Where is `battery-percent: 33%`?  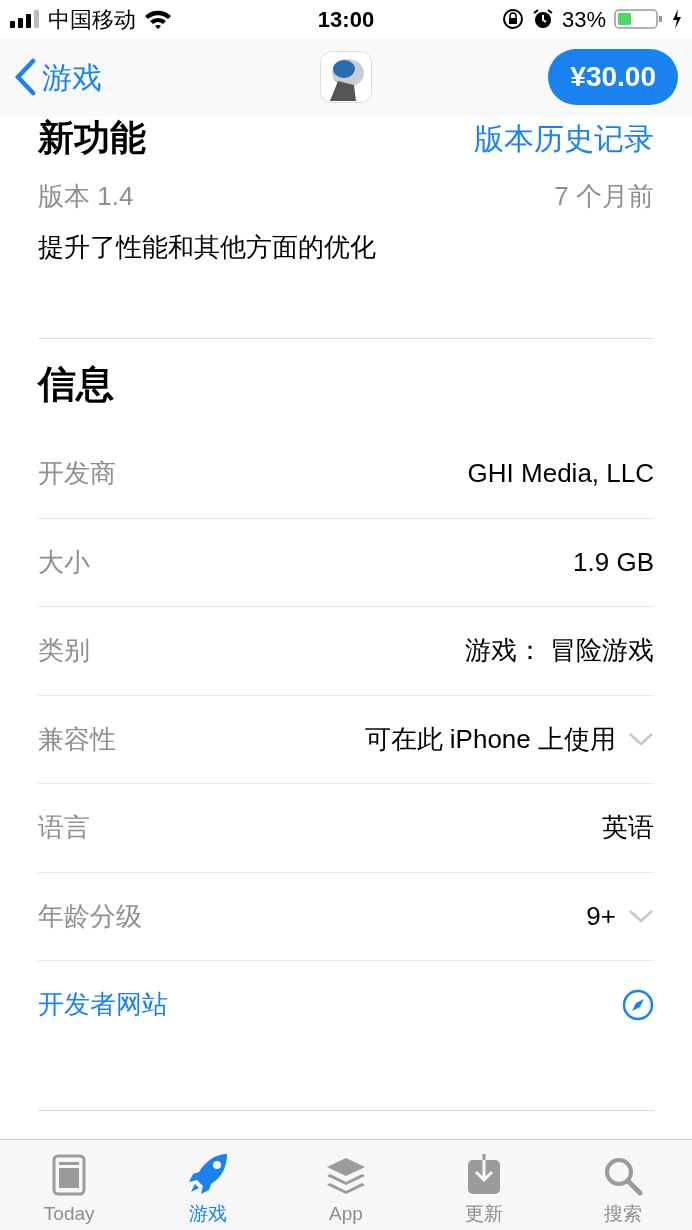
battery-percent: 33% is located at coordinates (583, 19).